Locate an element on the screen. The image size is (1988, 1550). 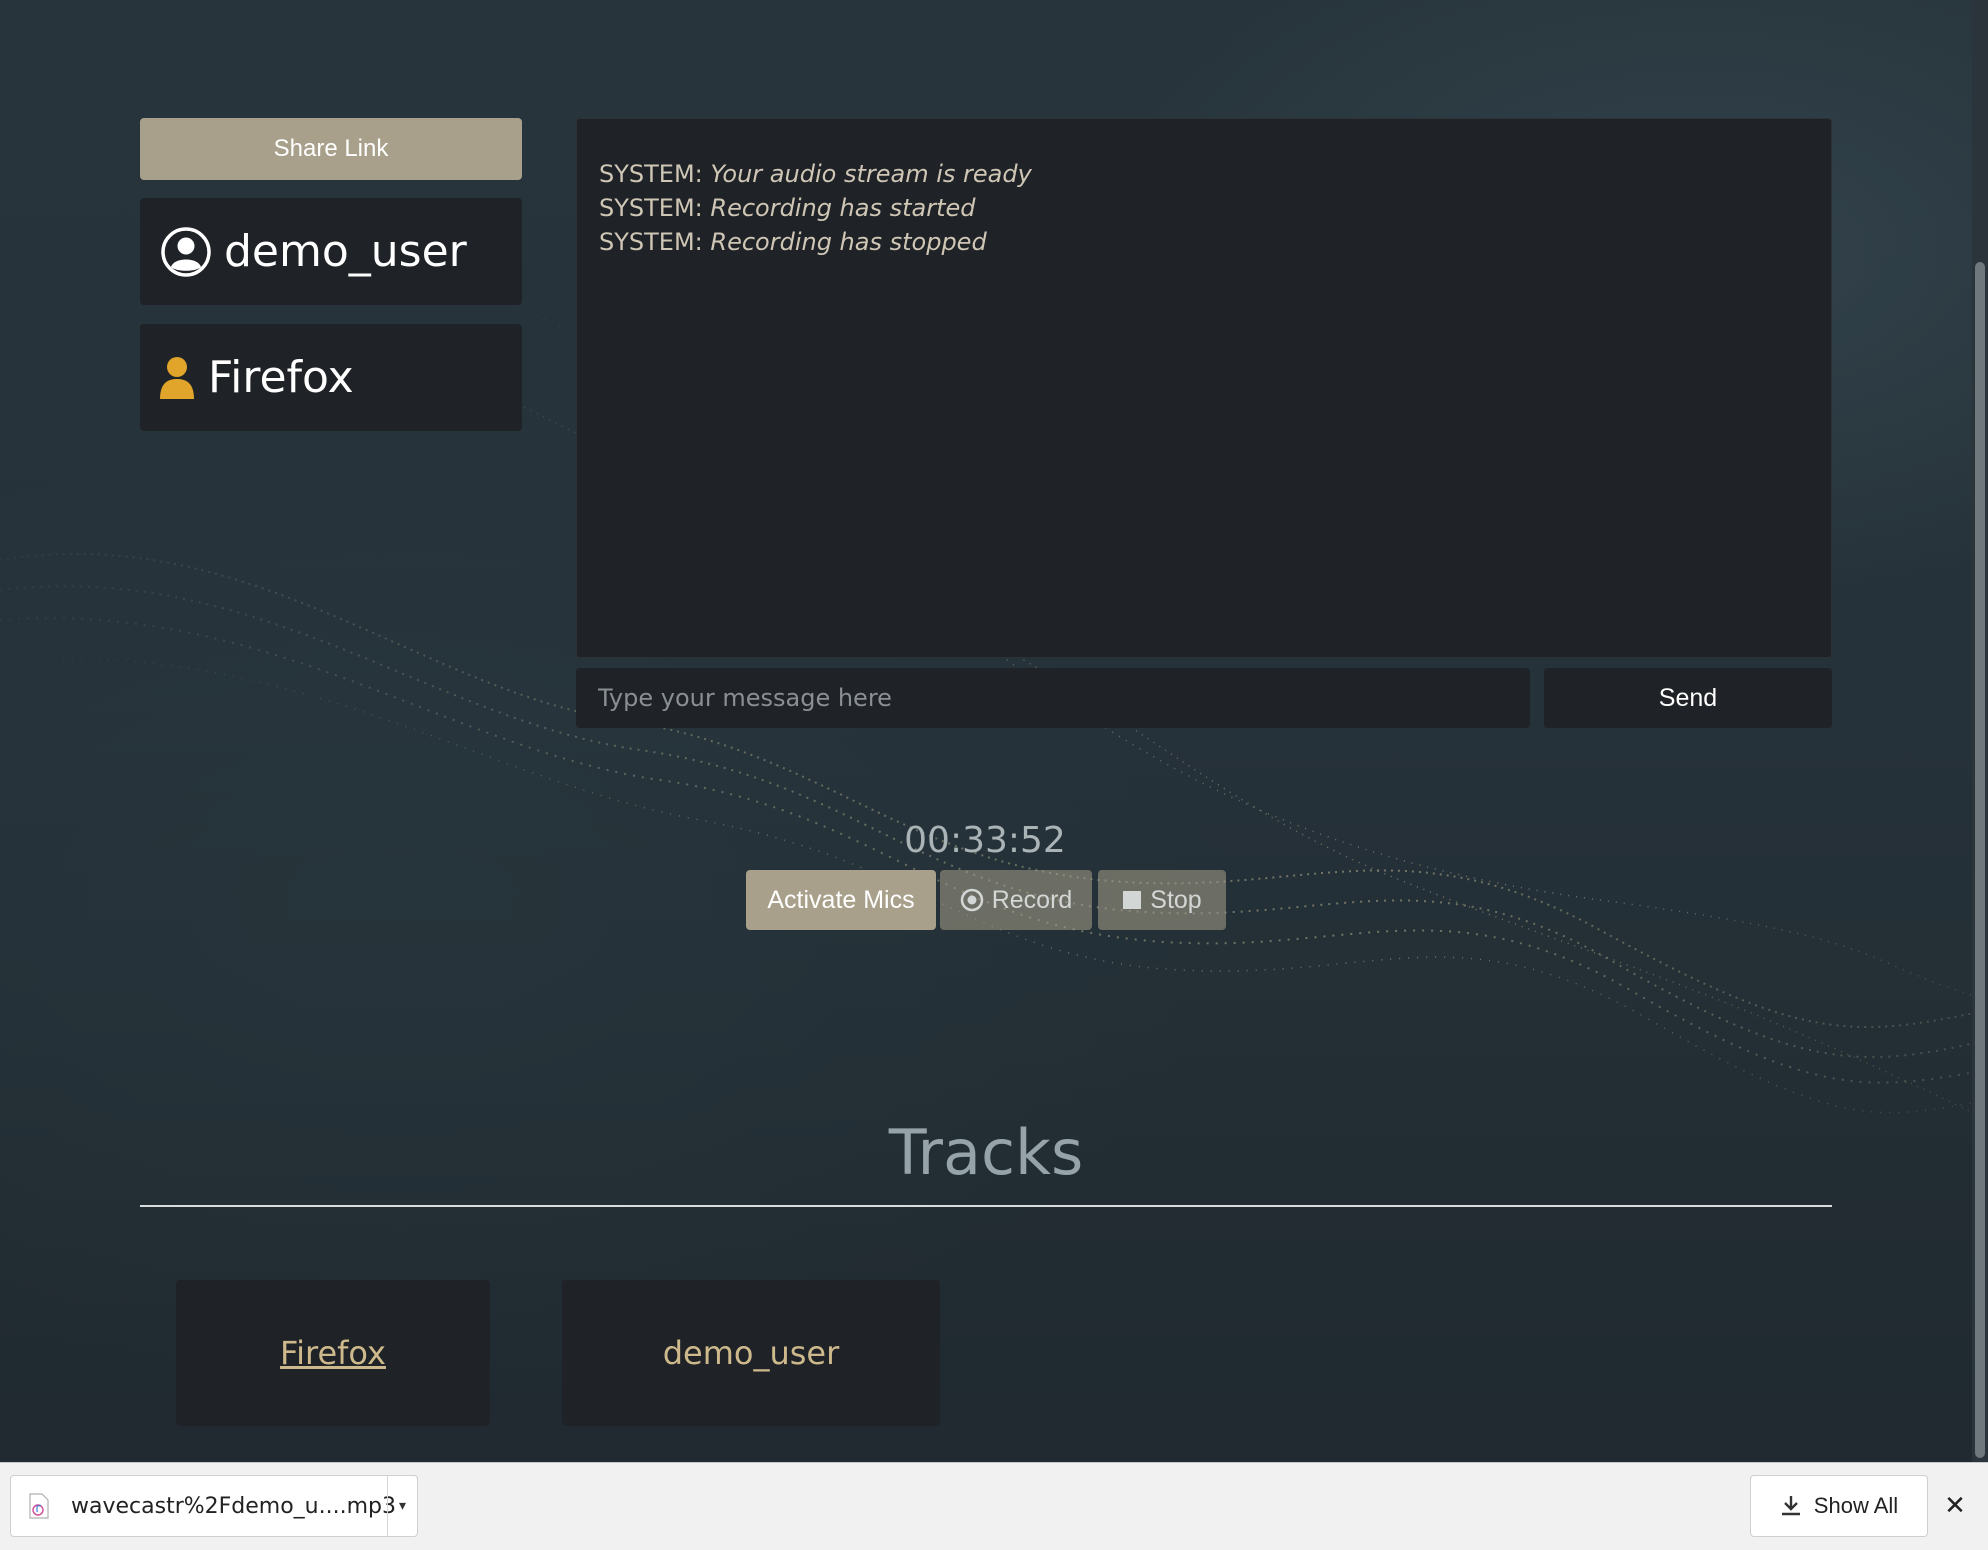
message-input is located at coordinates (1053, 698).